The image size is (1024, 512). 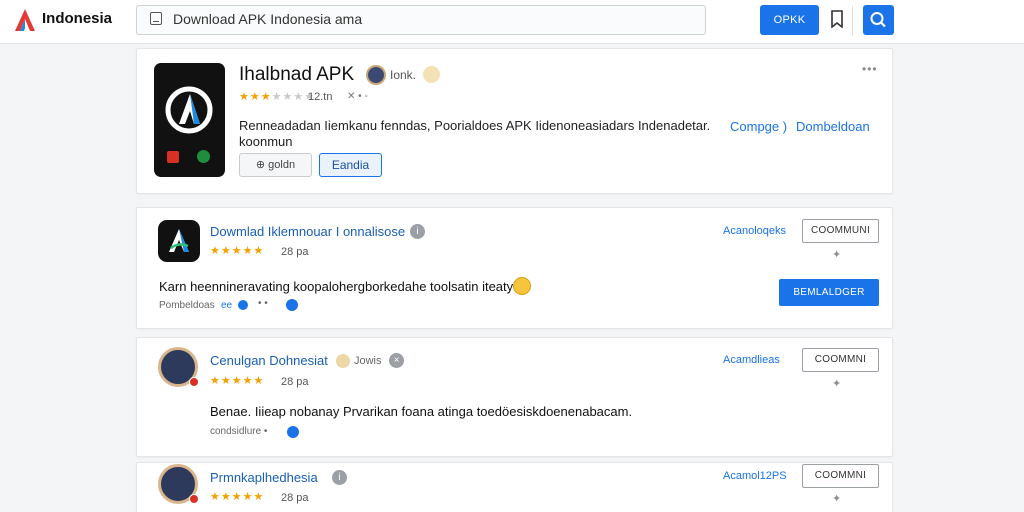 I want to click on header-divider, so click(x=852, y=21).